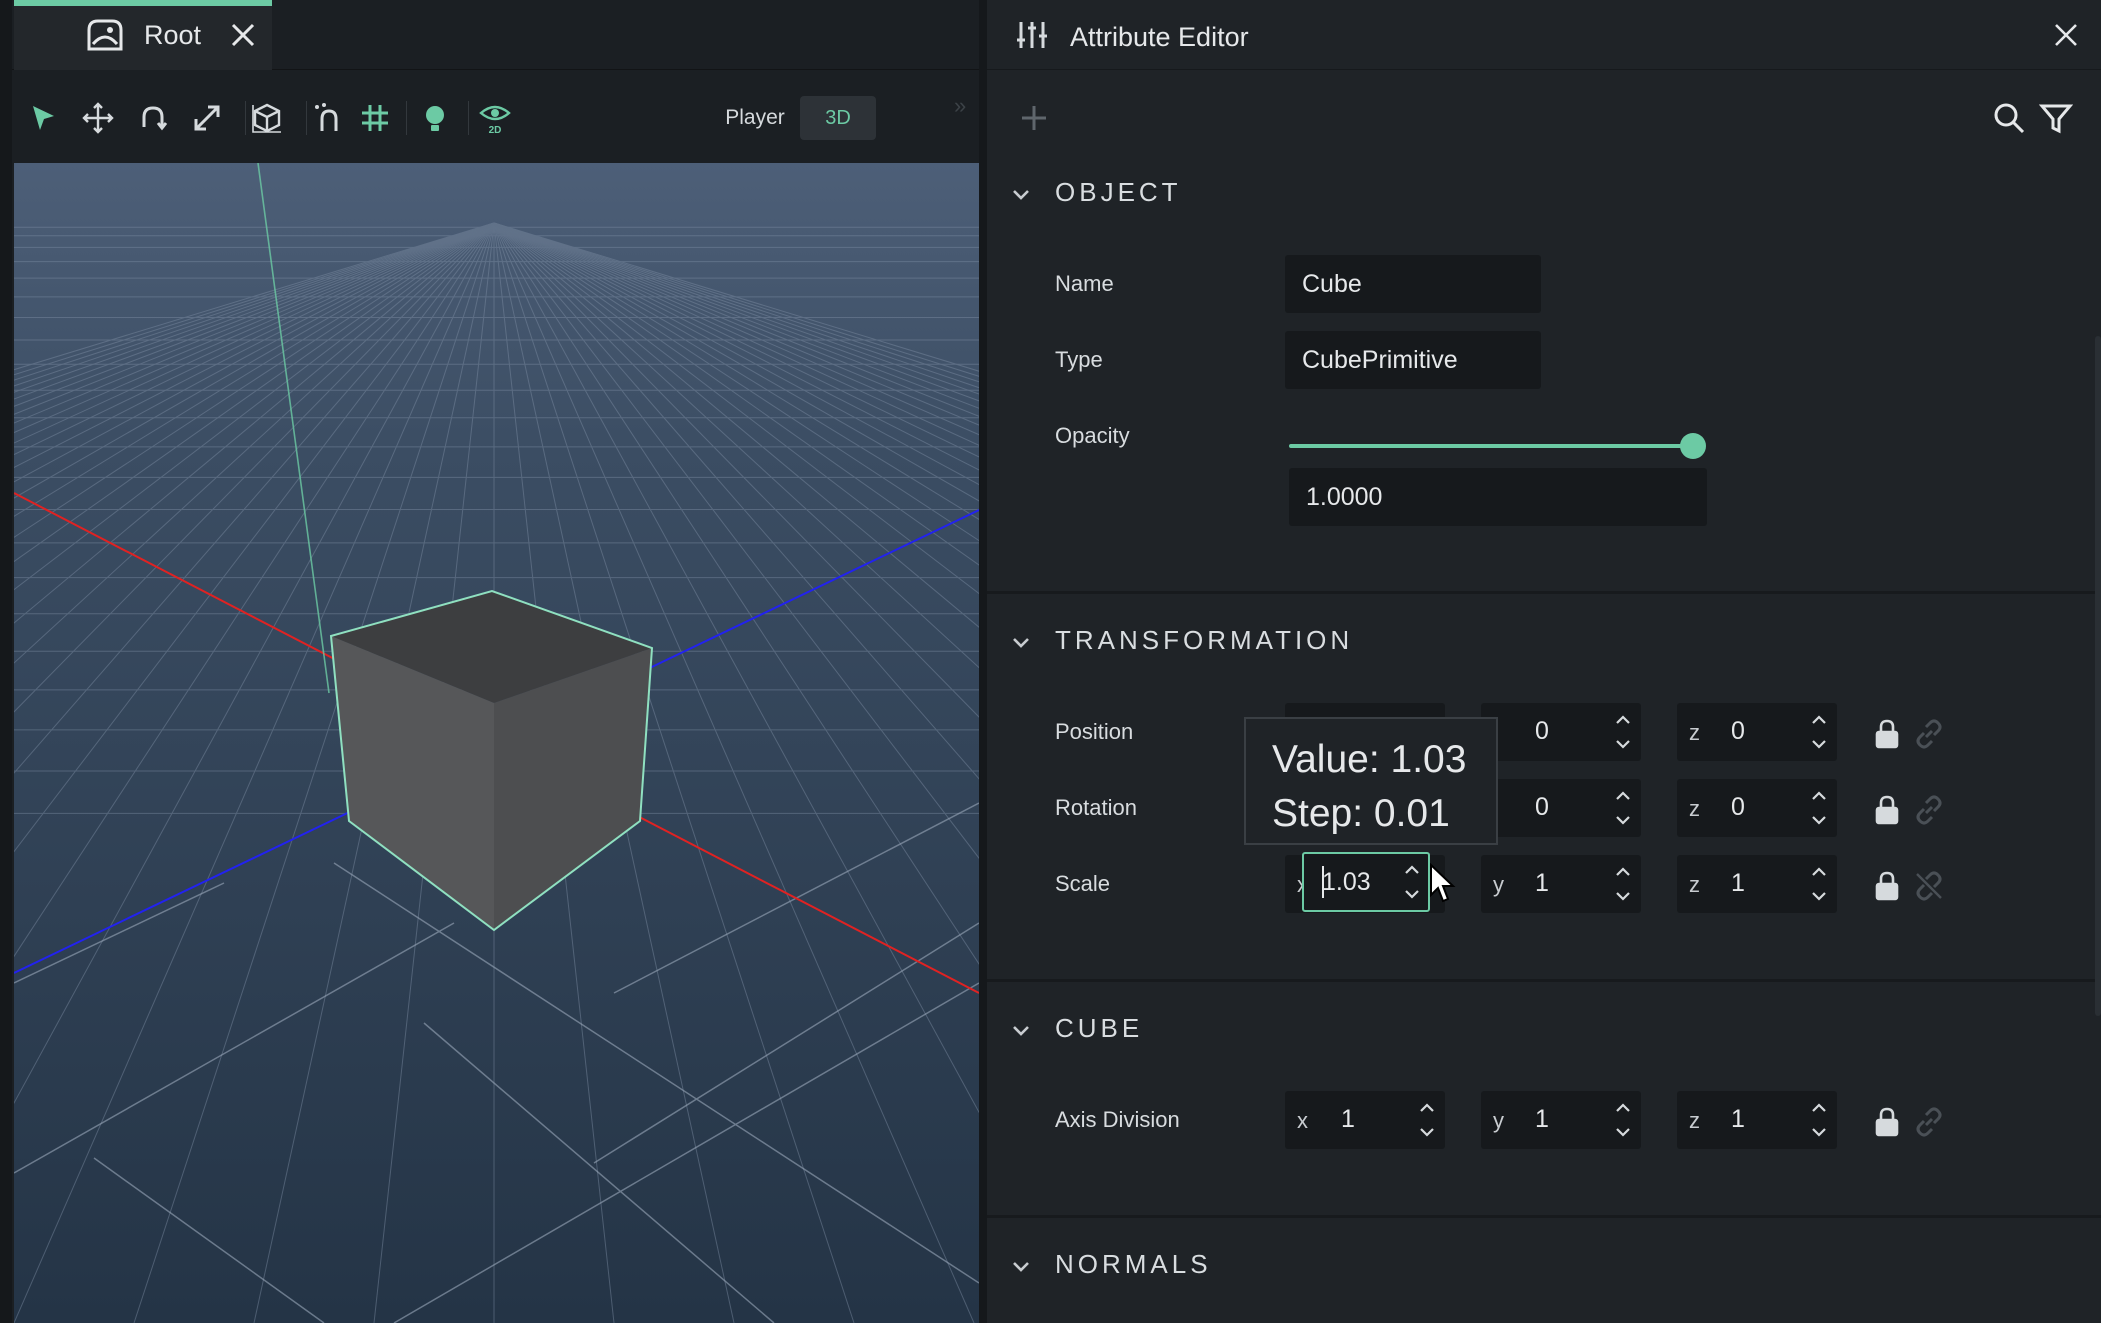 This screenshot has width=2101, height=1323. Describe the element at coordinates (1498, 497) in the screenshot. I see `opacity-value-field: 1.0000` at that location.